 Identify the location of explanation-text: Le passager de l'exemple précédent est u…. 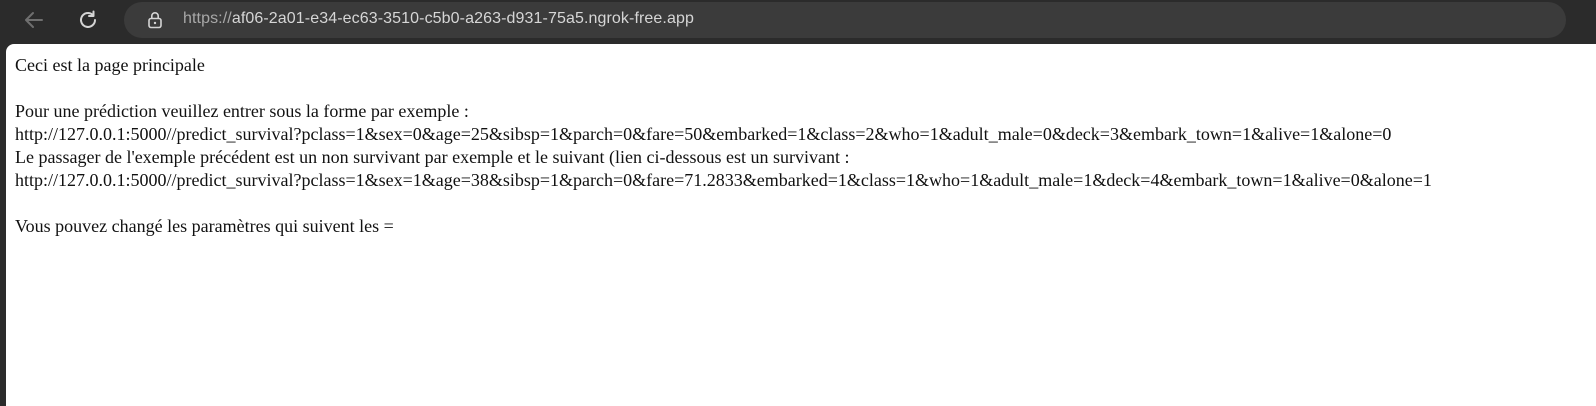
(432, 157).